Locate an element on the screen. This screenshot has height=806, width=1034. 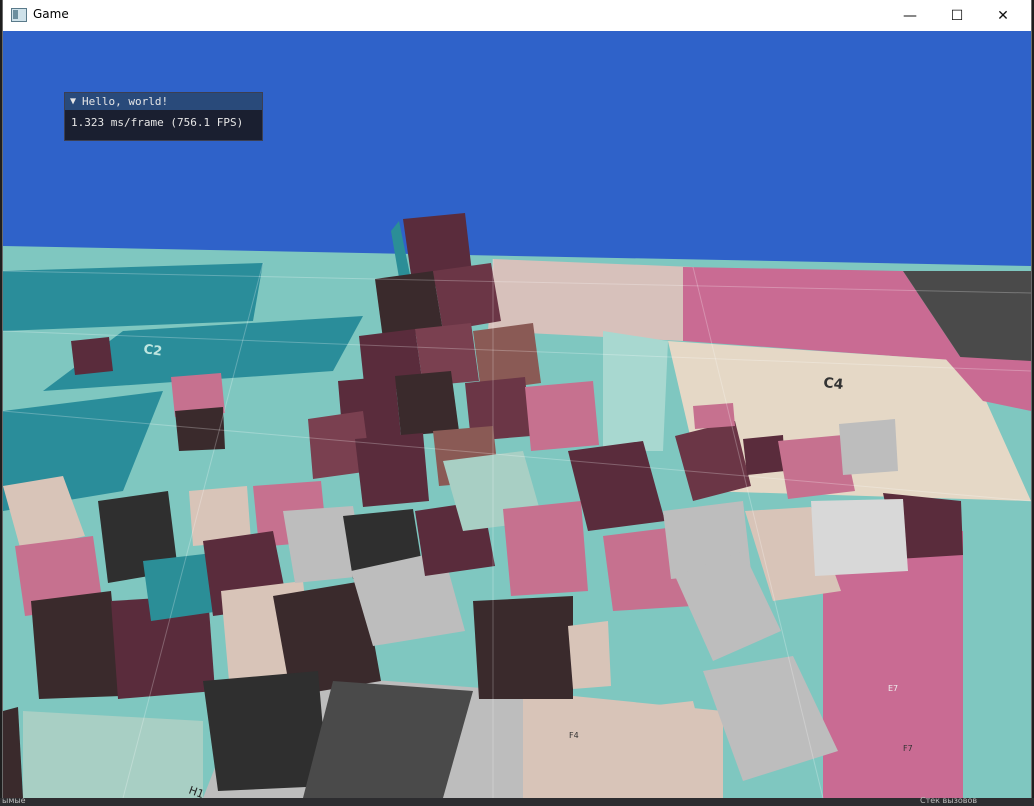
grid-label: F4 is located at coordinates (574, 735).